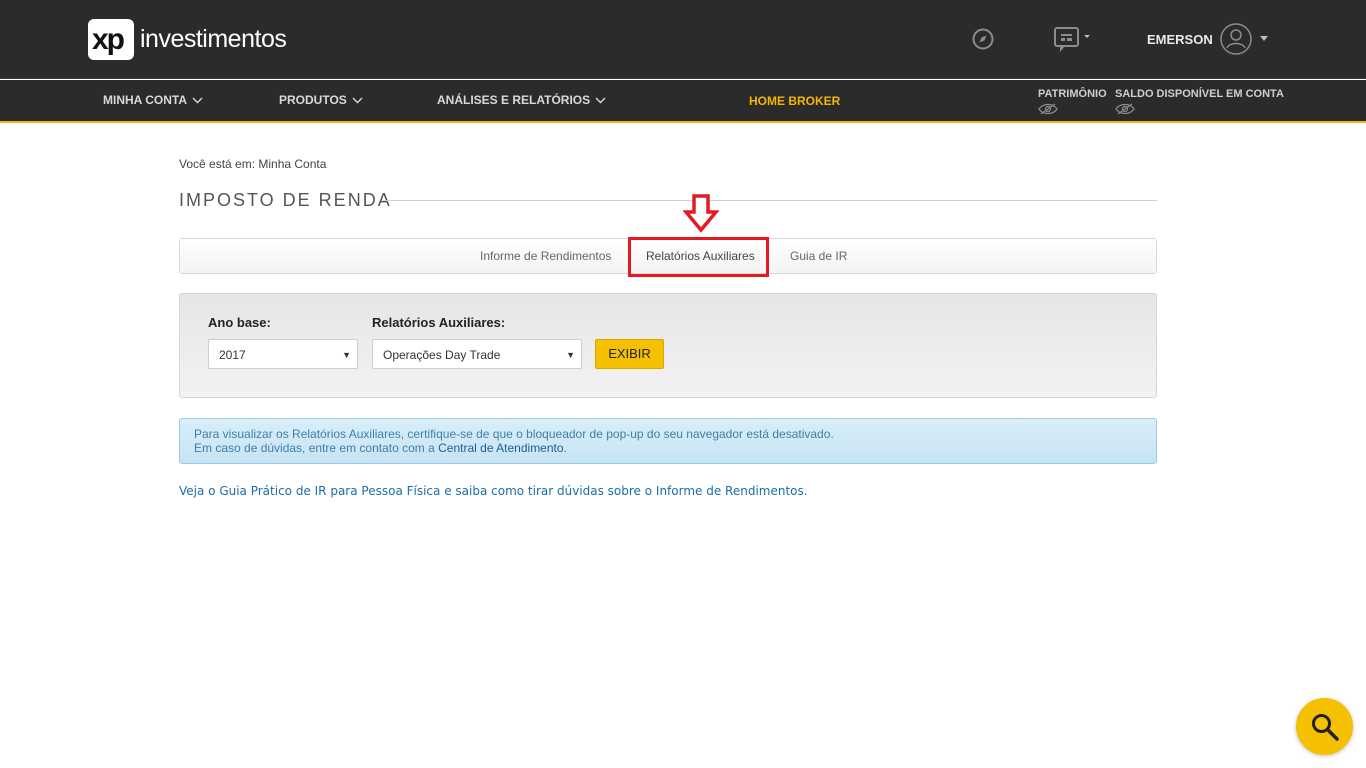  I want to click on title-divider, so click(770, 200).